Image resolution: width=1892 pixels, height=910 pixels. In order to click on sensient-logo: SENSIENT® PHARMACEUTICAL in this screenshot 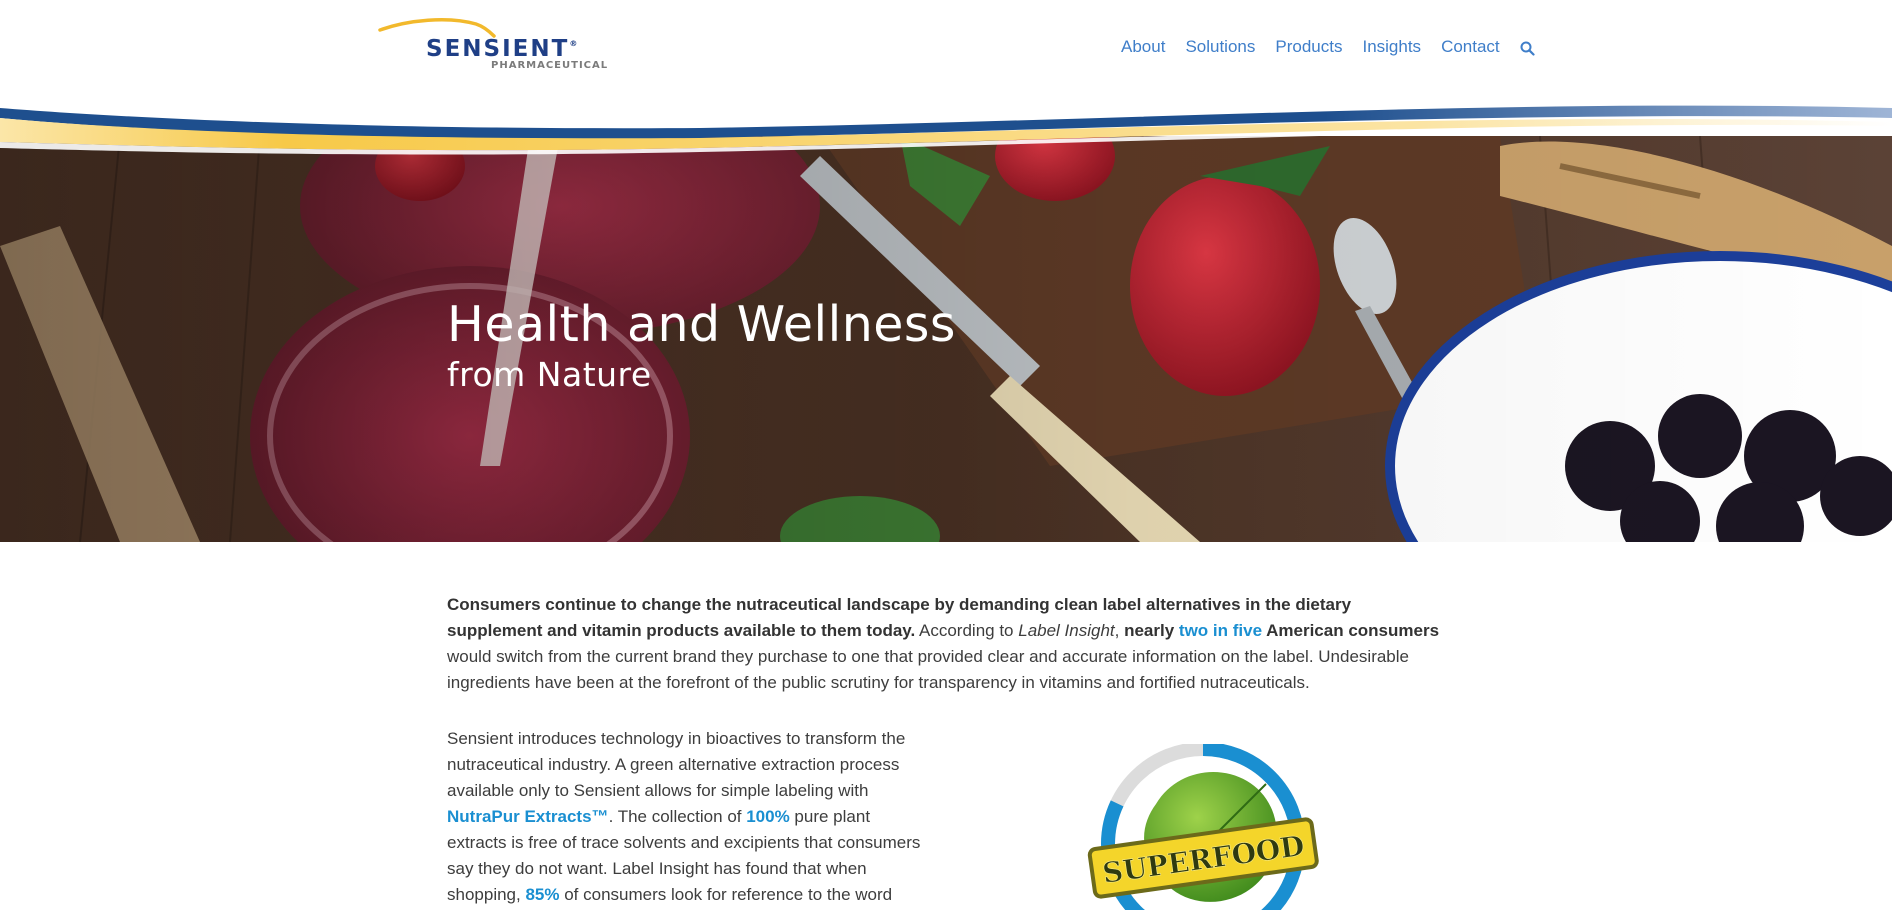, I will do `click(496, 46)`.